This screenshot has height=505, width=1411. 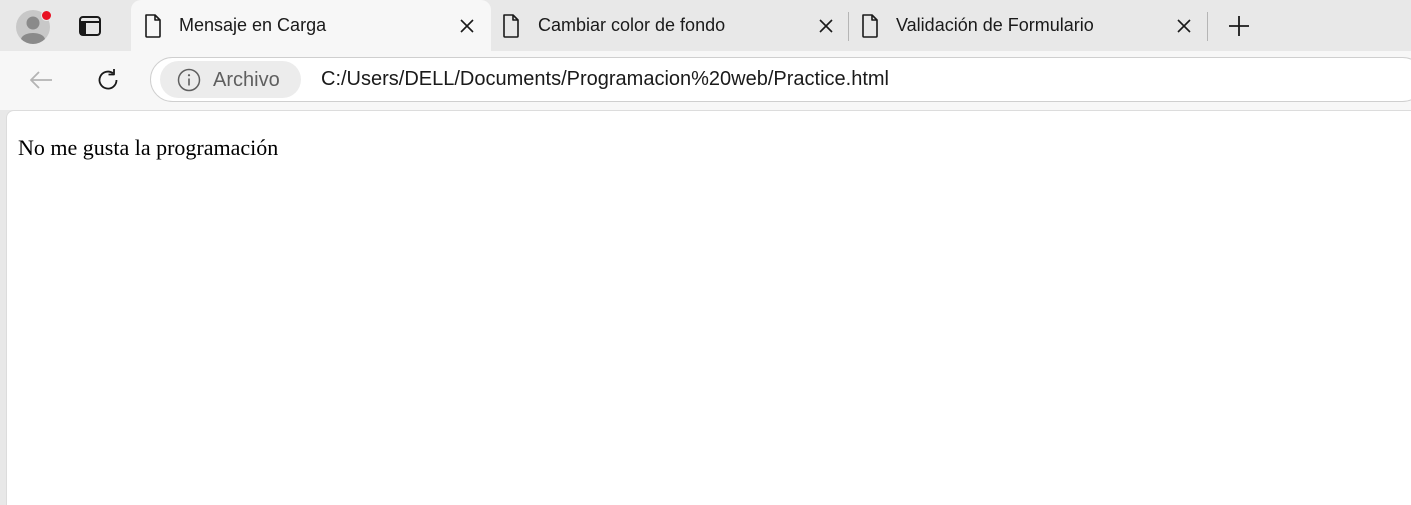 What do you see at coordinates (253, 25) in the screenshot?
I see `tab-title: Mensaje en Carga` at bounding box center [253, 25].